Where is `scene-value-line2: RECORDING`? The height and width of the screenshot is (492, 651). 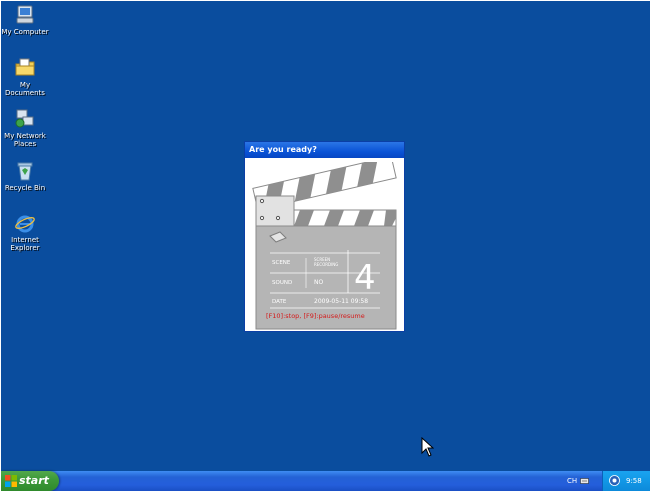 scene-value-line2: RECORDING is located at coordinates (326, 264).